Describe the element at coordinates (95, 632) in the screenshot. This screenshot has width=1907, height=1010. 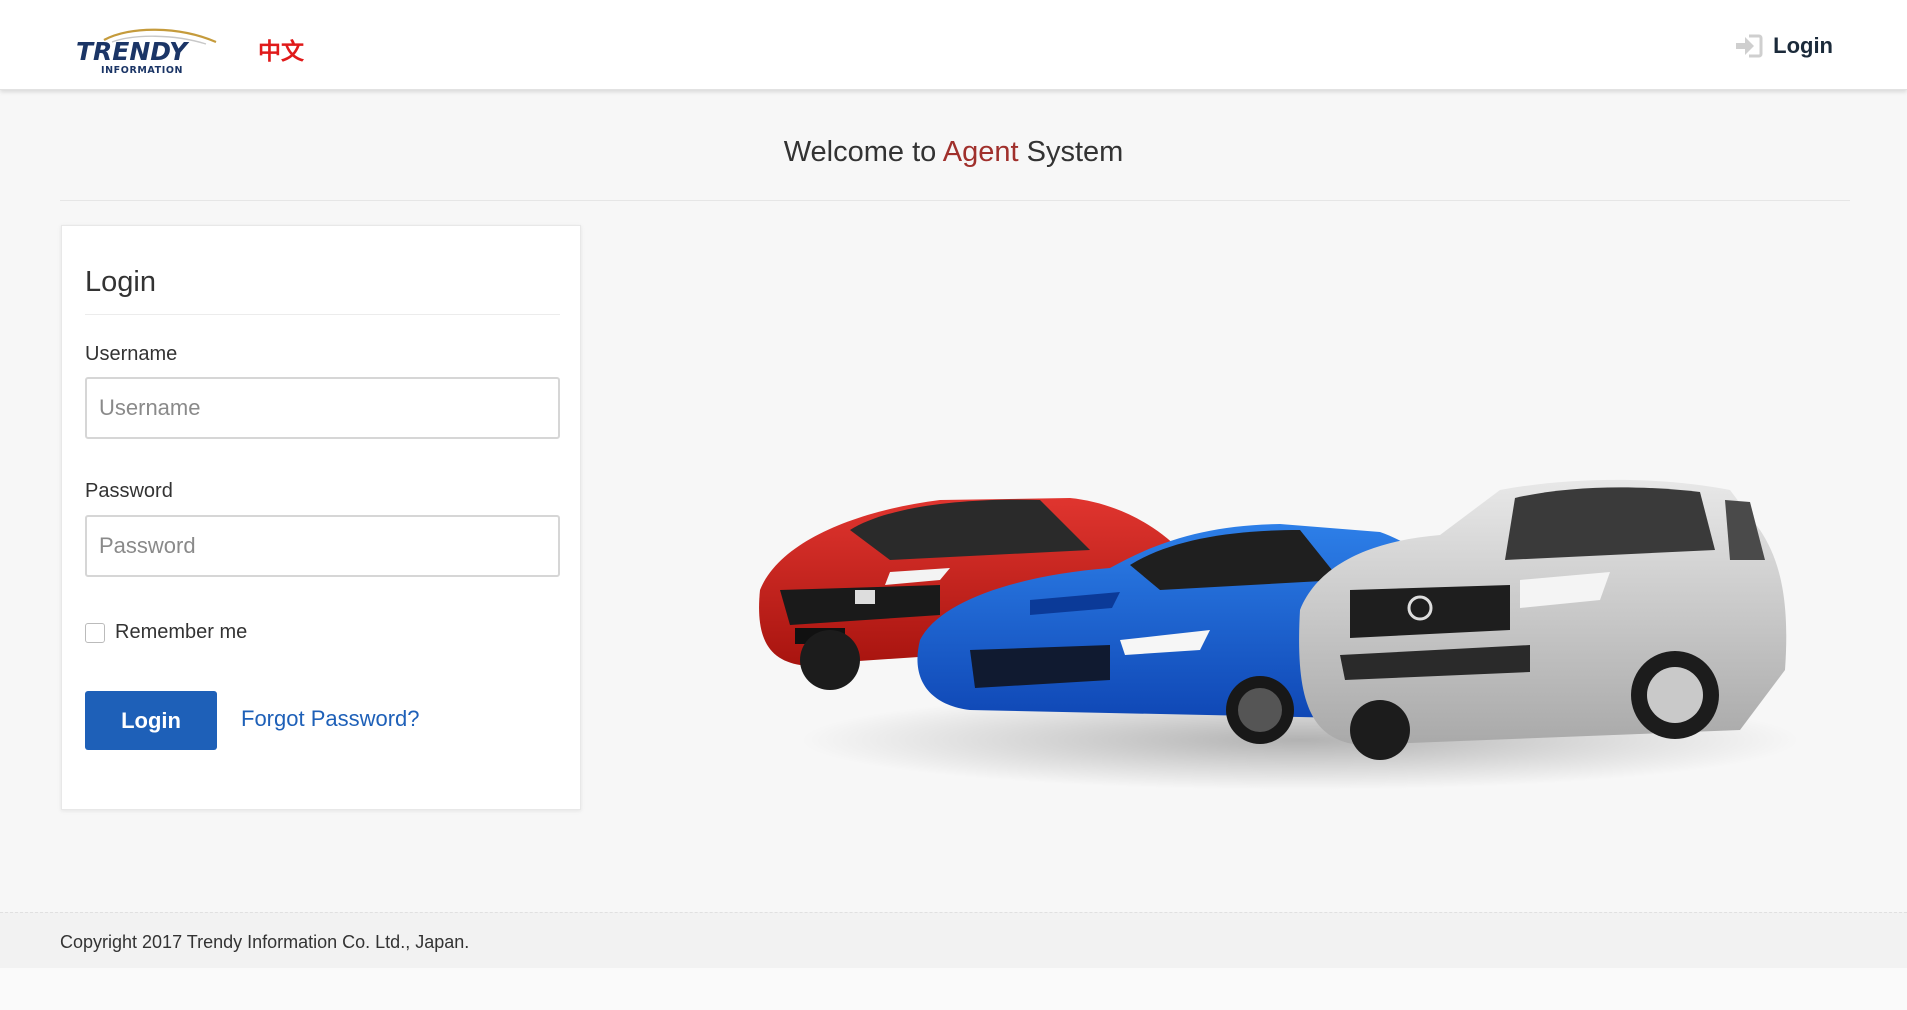
I see `checkbox-box` at that location.